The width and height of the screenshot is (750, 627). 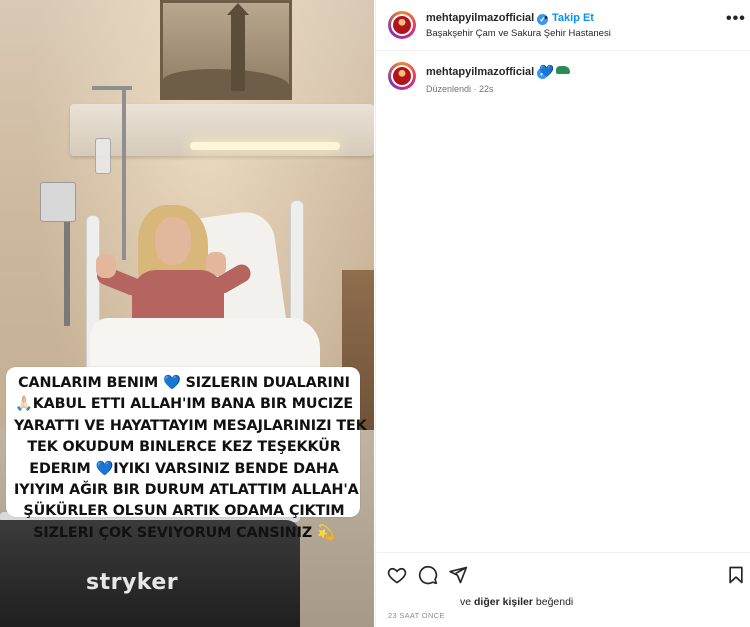 What do you see at coordinates (428, 575) in the screenshot?
I see `comment-icon` at bounding box center [428, 575].